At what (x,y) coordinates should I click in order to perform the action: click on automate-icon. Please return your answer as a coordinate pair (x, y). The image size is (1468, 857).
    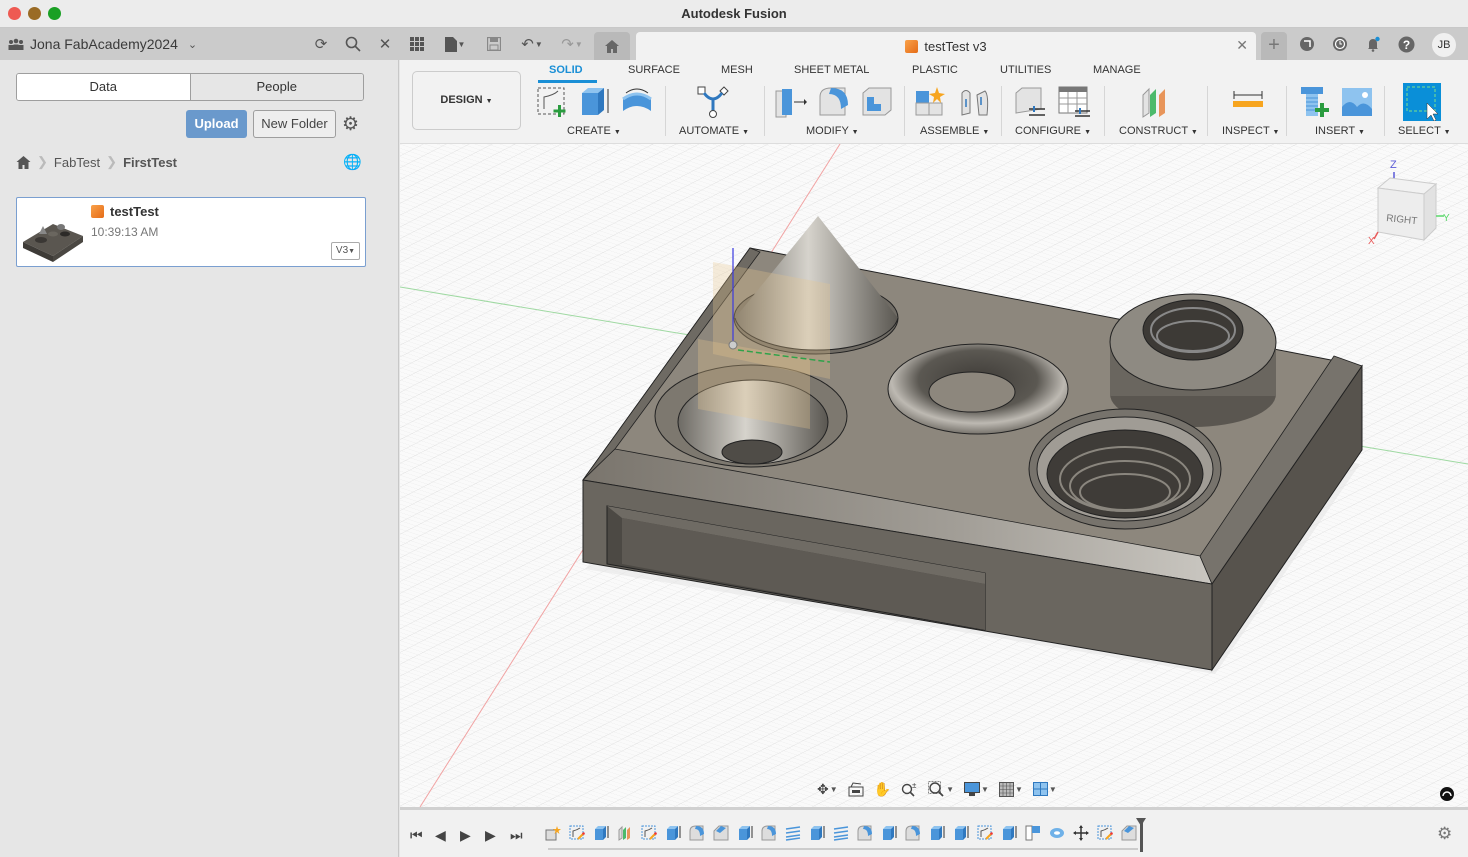
    Looking at the image, I should click on (713, 102).